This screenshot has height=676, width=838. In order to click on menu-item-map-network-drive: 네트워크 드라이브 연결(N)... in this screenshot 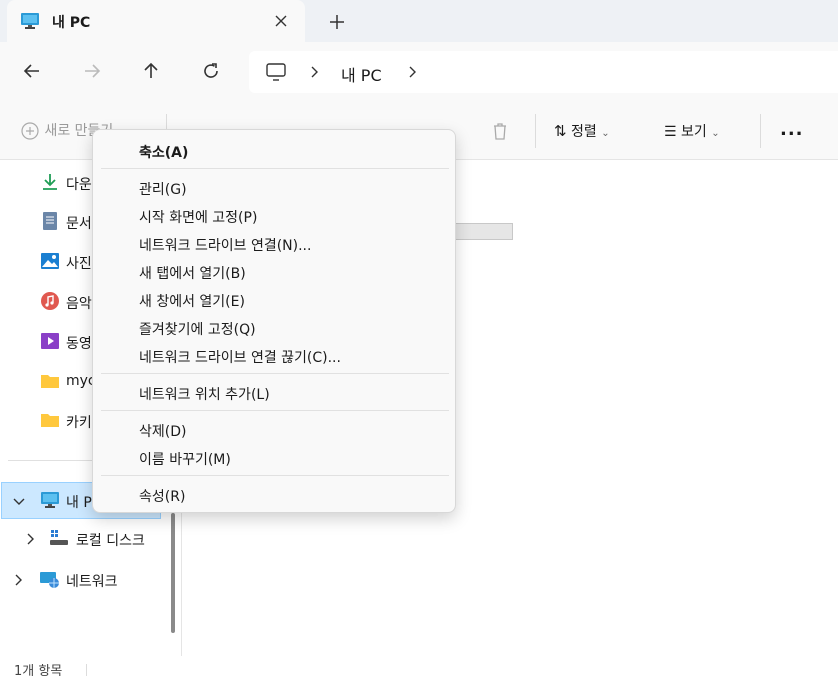, I will do `click(225, 245)`.